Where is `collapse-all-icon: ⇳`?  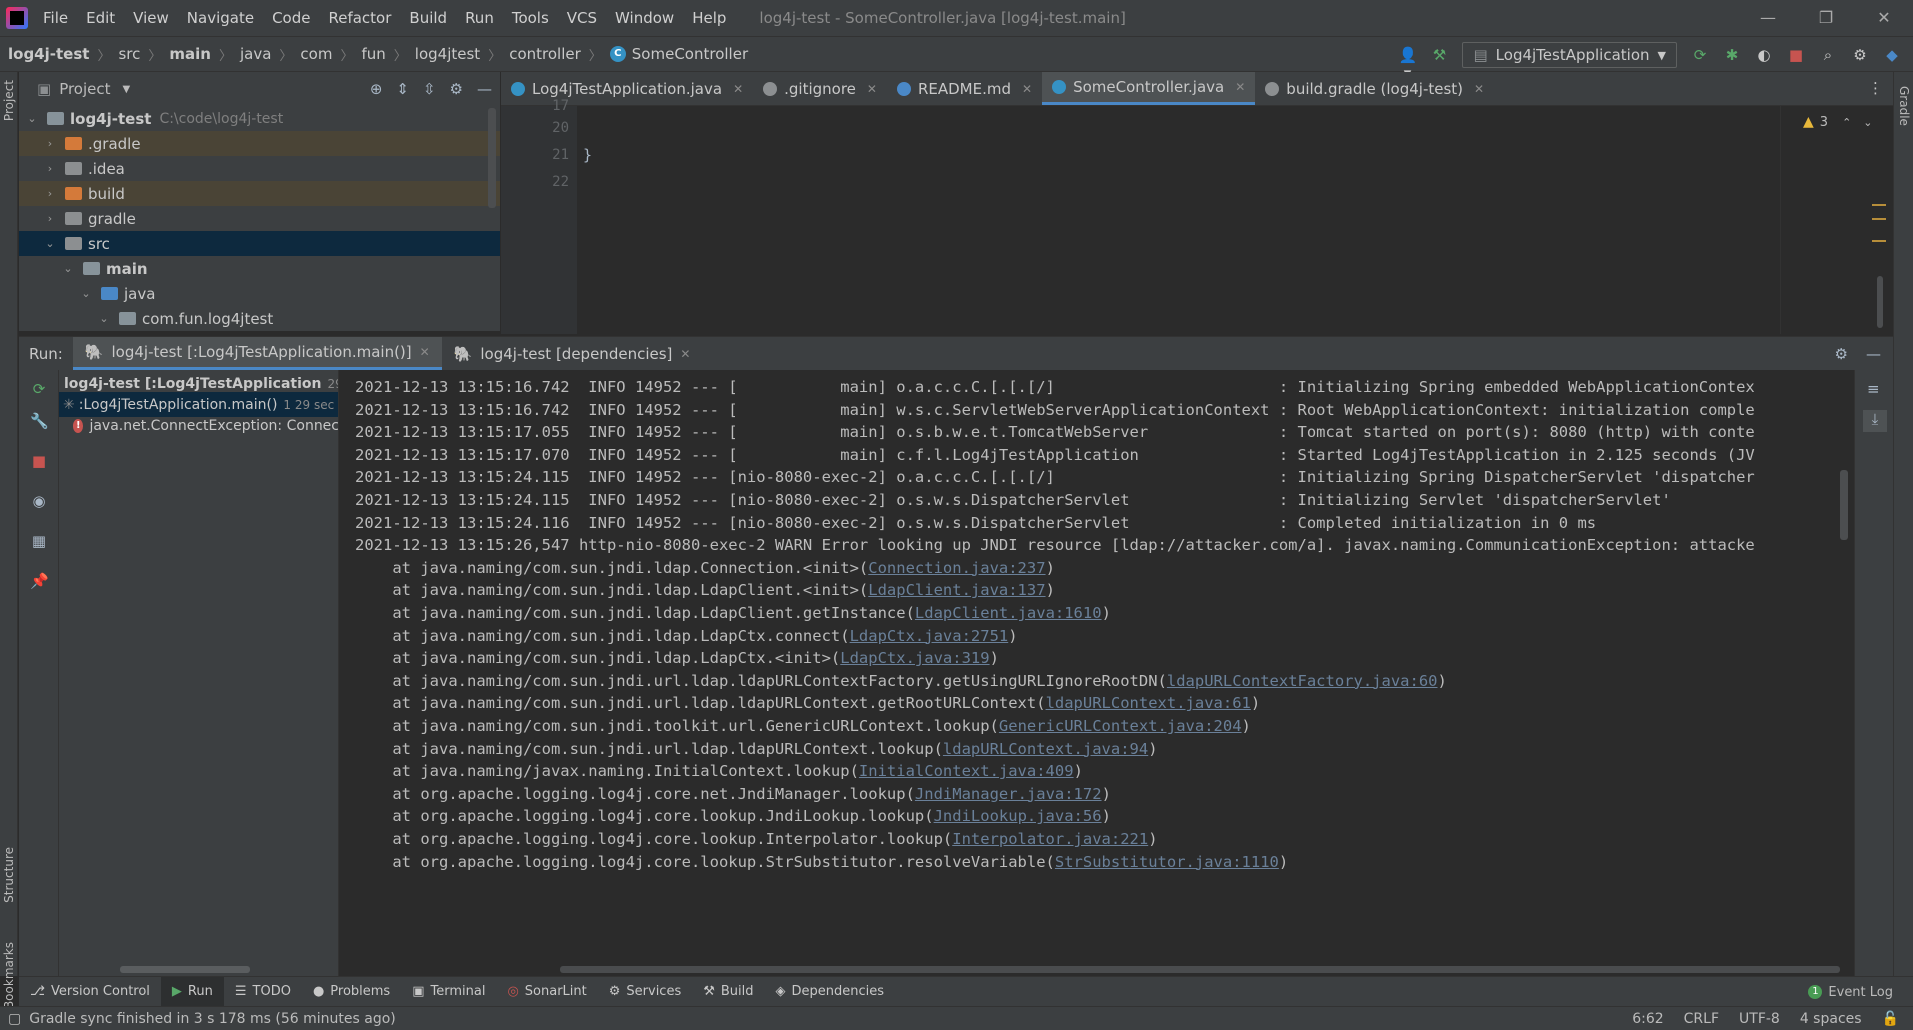
collapse-all-icon: ⇳ is located at coordinates (429, 89).